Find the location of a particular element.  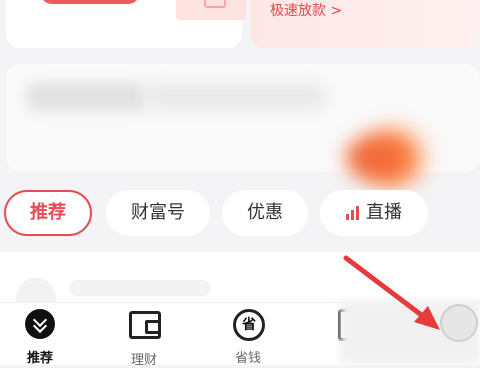

tab-label: 优惠 is located at coordinates (265, 212).